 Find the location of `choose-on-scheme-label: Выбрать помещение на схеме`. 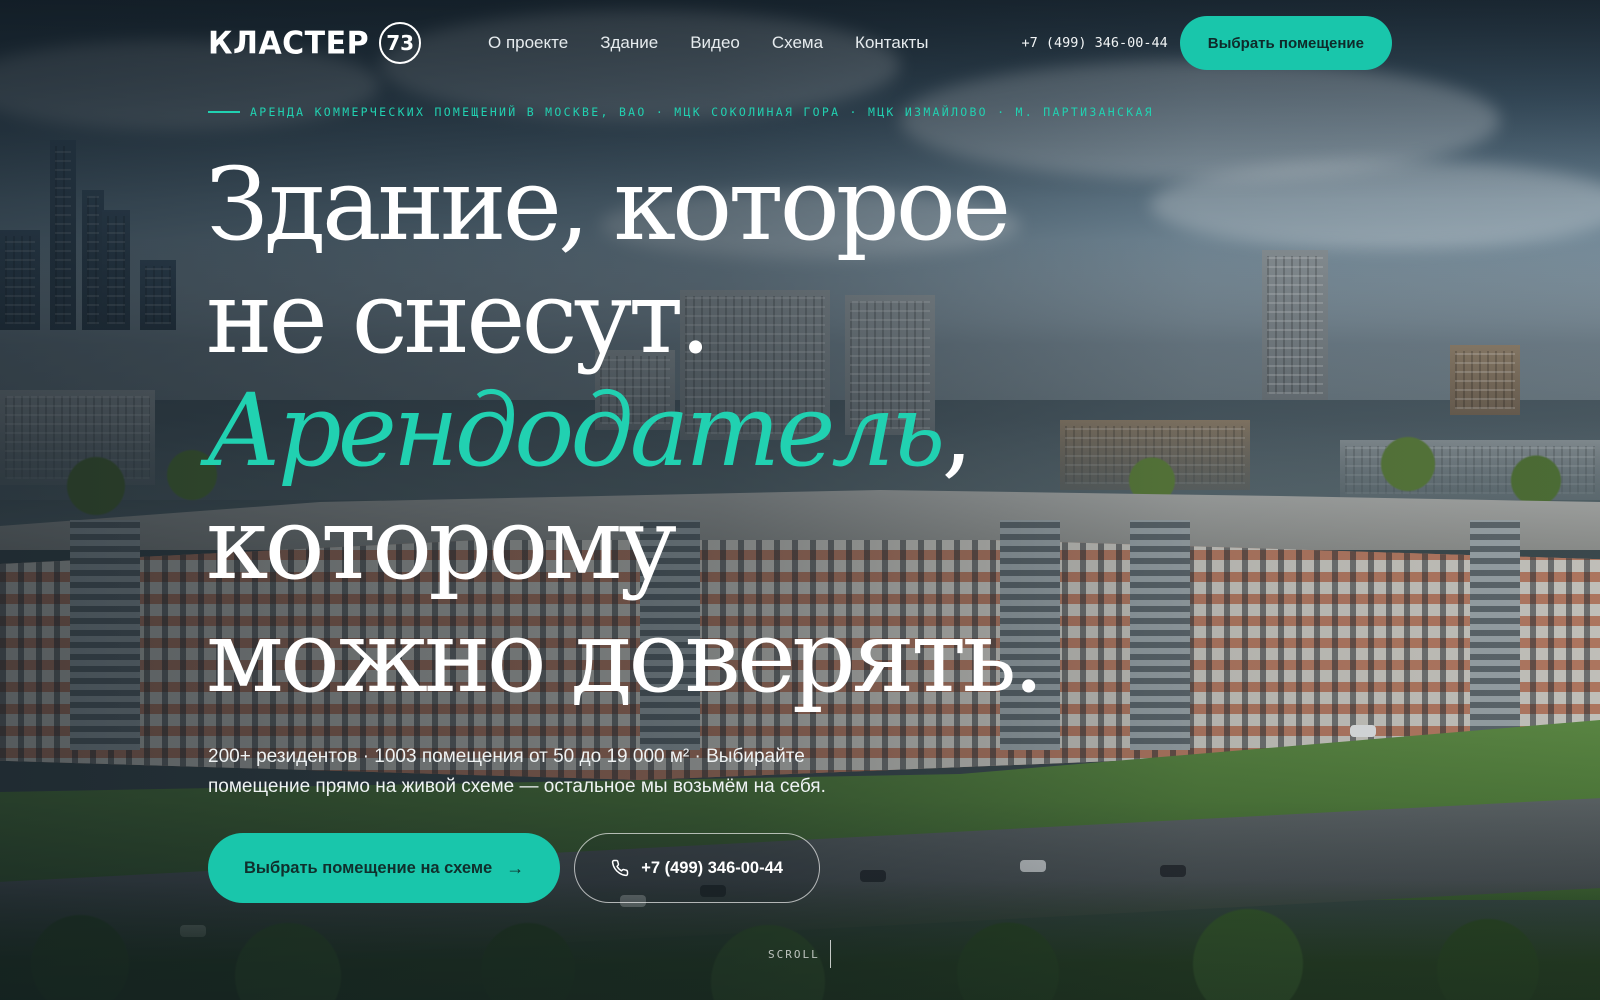

choose-on-scheme-label: Выбрать помещение на схеме is located at coordinates (368, 867).